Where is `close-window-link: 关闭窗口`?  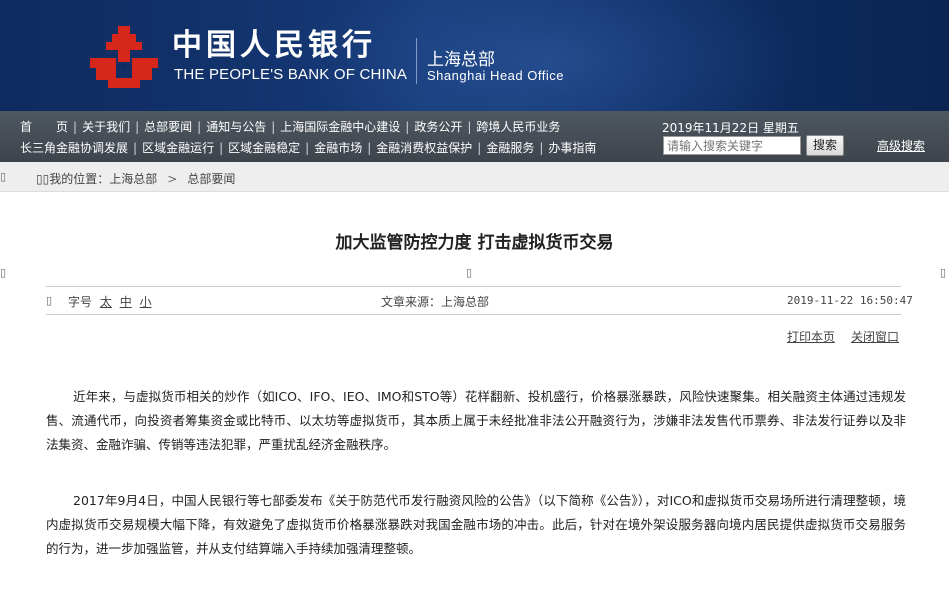 close-window-link: 关闭窗口 is located at coordinates (875, 337).